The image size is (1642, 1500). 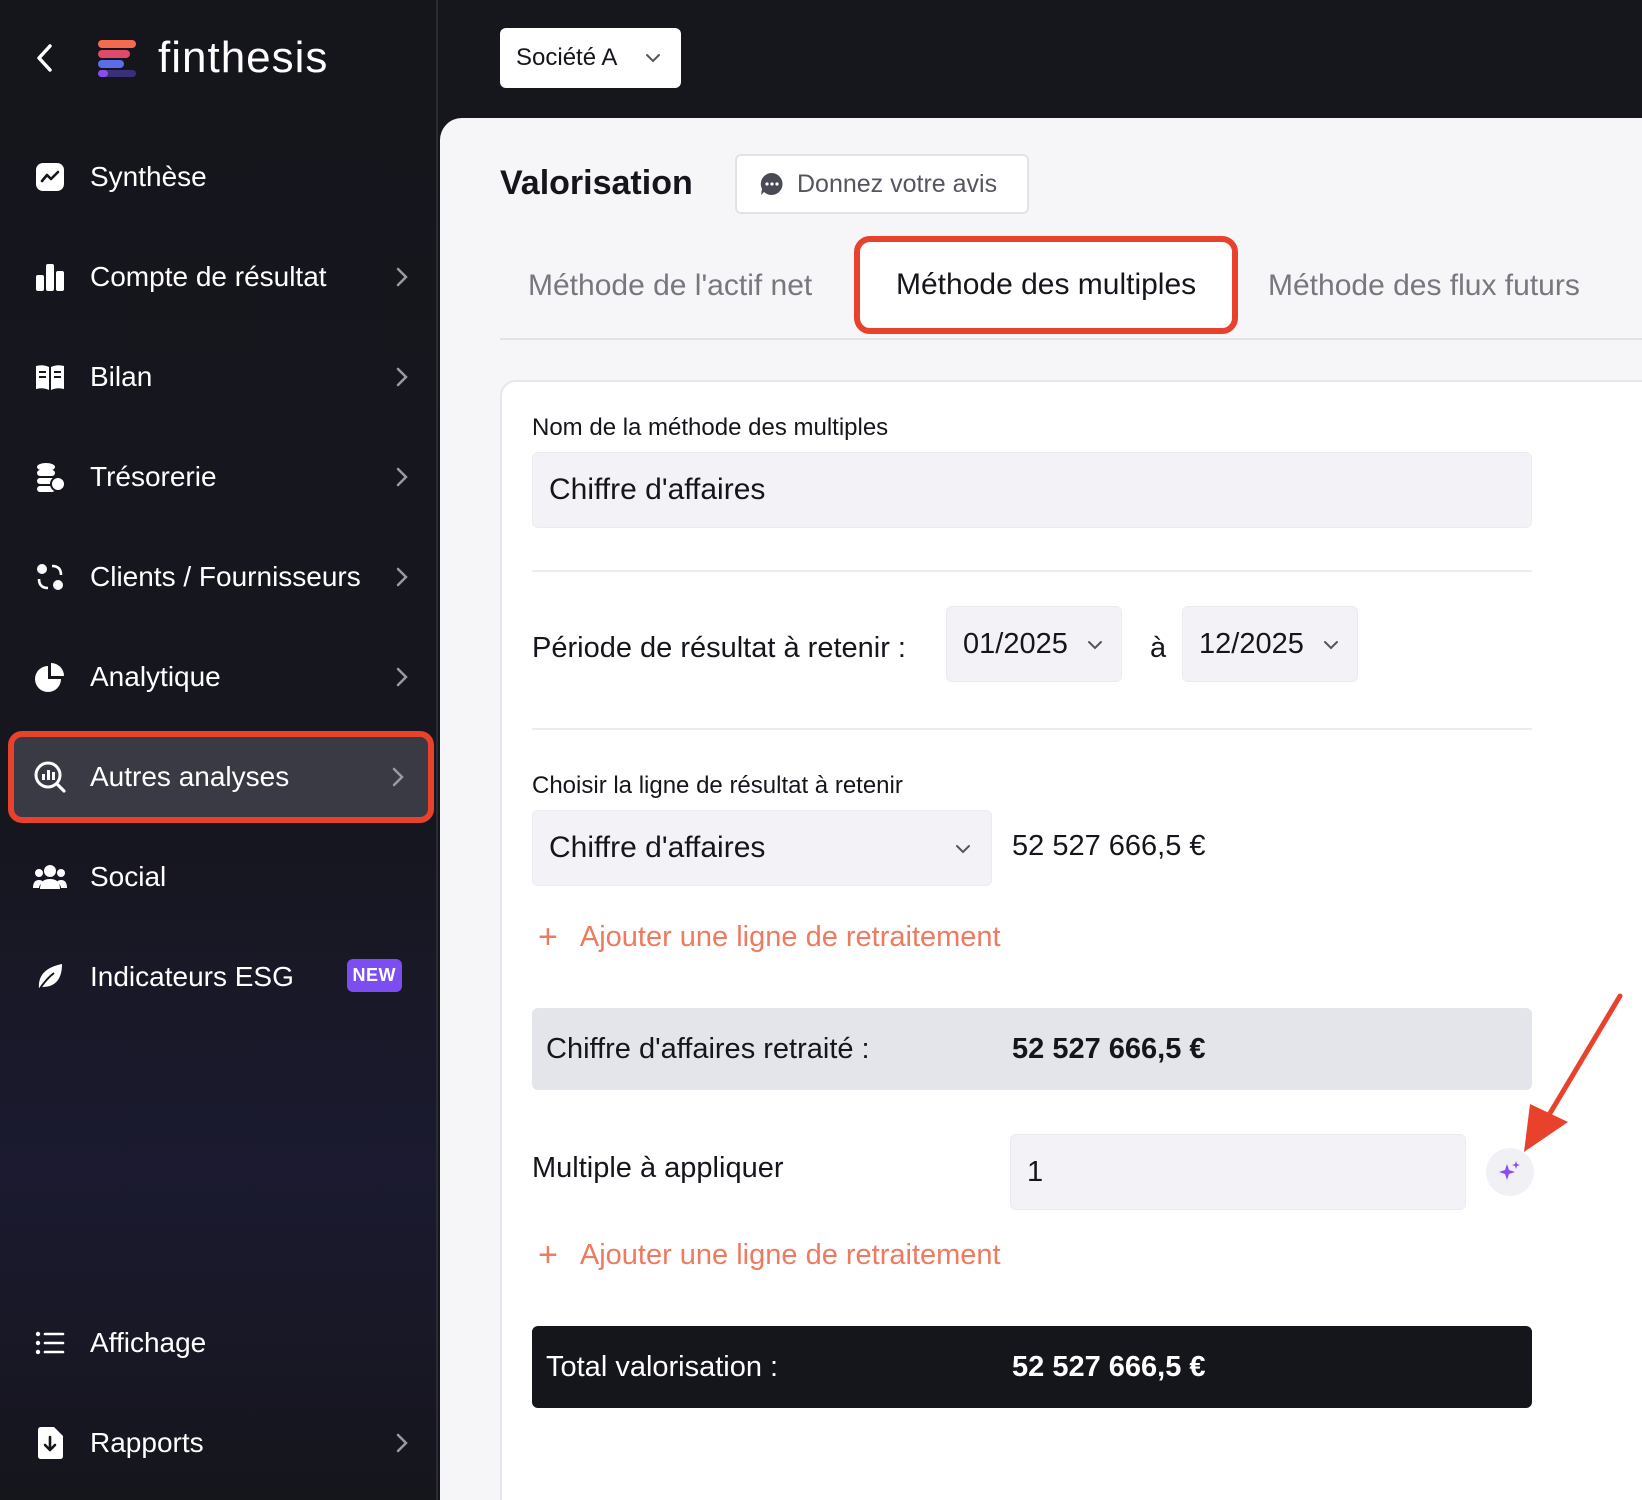 I want to click on coins-icon, so click(x=50, y=477).